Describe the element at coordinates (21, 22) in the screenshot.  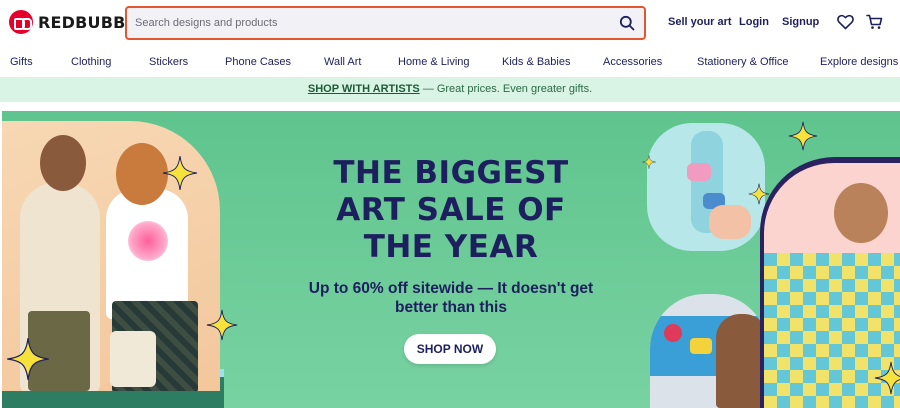
I see `logo-mark-icon` at that location.